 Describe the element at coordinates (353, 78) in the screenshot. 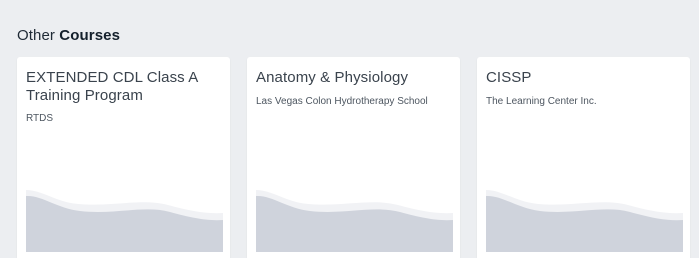

I see `course-title: Anatomy & Physiology` at that location.